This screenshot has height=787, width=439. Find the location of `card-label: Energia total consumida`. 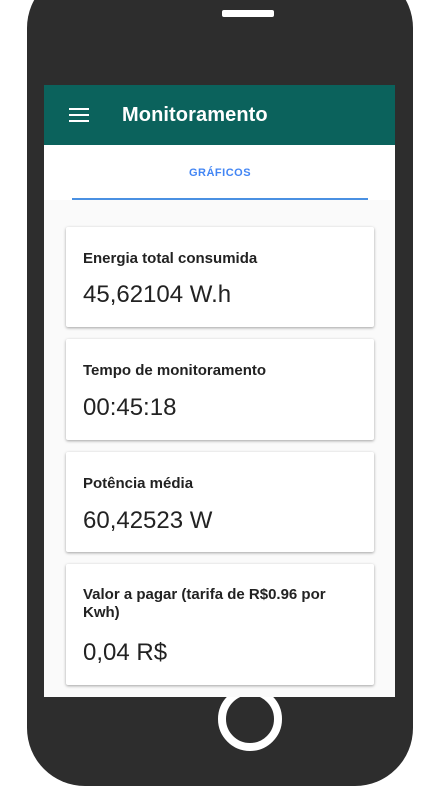

card-label: Energia total consumida is located at coordinates (170, 258).